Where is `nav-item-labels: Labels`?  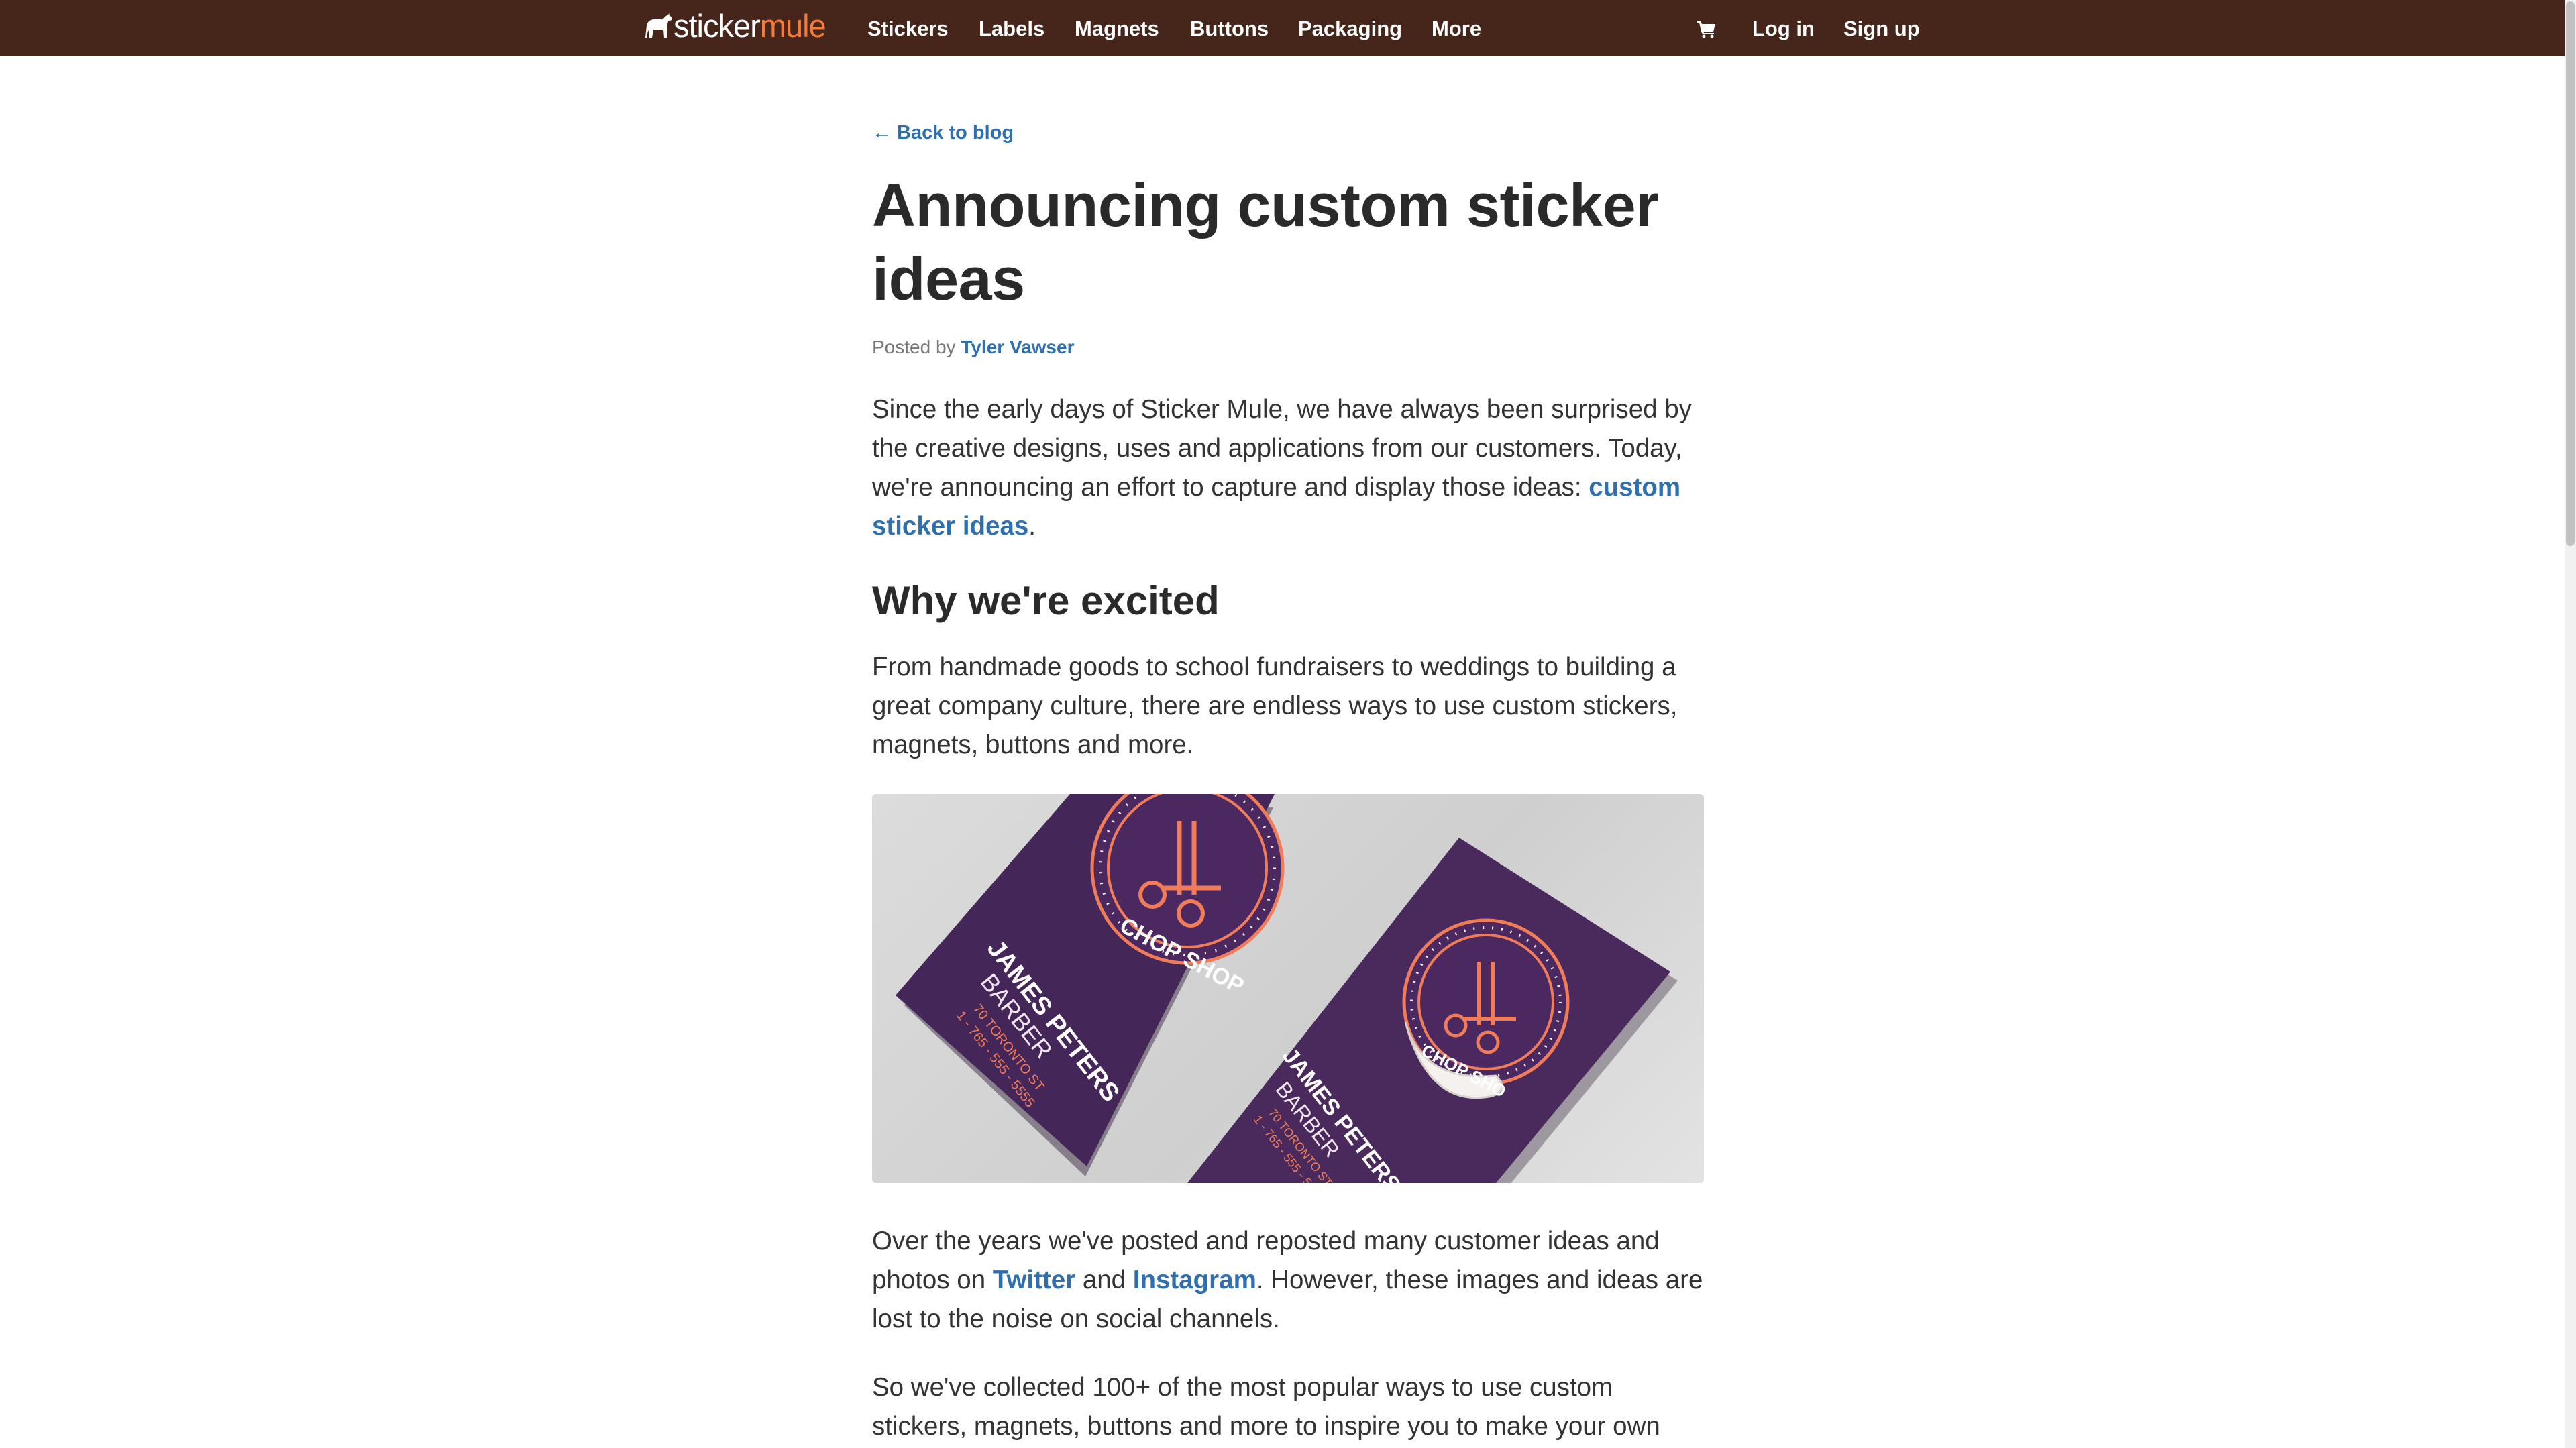 nav-item-labels: Labels is located at coordinates (1011, 29).